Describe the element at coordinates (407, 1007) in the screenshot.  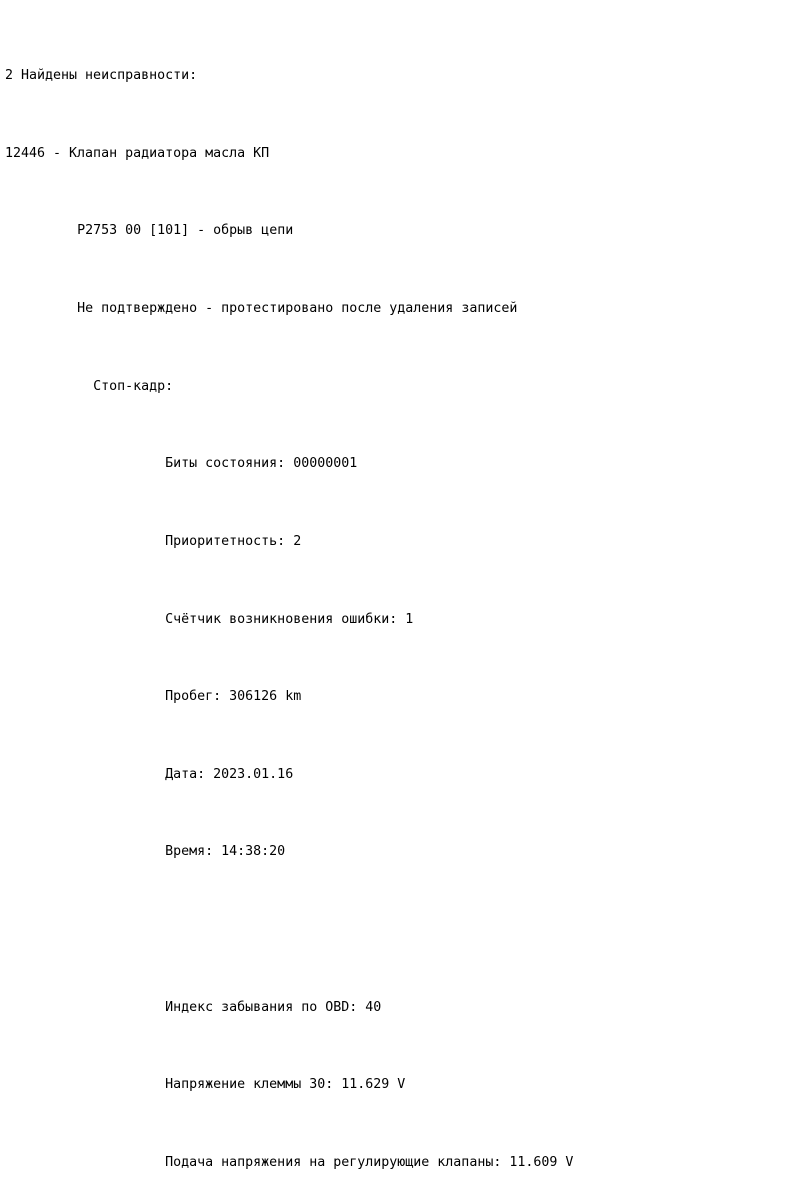
I see `measured-value-line-0: Индекс забывания по OBD: 40` at that location.